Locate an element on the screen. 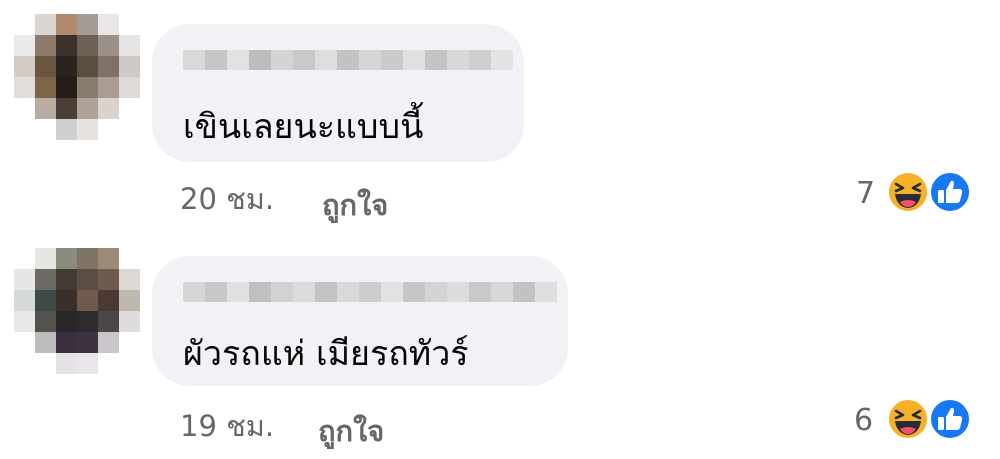 This screenshot has height=459, width=1000. comment-text: ผัวรถแห่ เมียรถทัวร์ is located at coordinates (326, 354).